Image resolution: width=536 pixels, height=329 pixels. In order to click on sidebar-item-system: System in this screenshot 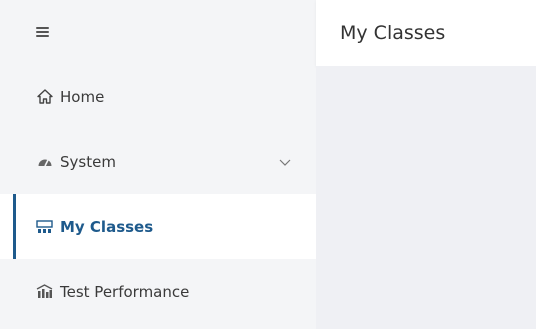, I will do `click(158, 161)`.